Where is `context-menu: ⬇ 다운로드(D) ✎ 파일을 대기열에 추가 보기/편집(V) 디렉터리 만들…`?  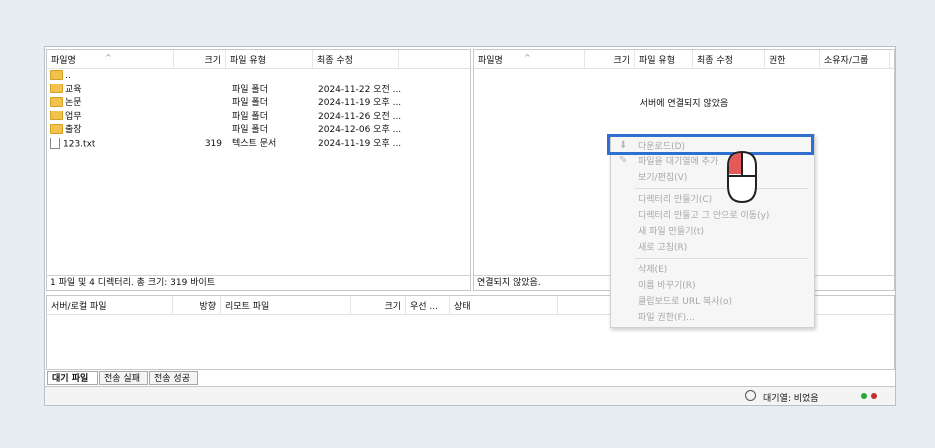 context-menu: ⬇ 다운로드(D) ✎ 파일을 대기열에 추가 보기/편집(V) 디렉터리 만들… is located at coordinates (712, 231).